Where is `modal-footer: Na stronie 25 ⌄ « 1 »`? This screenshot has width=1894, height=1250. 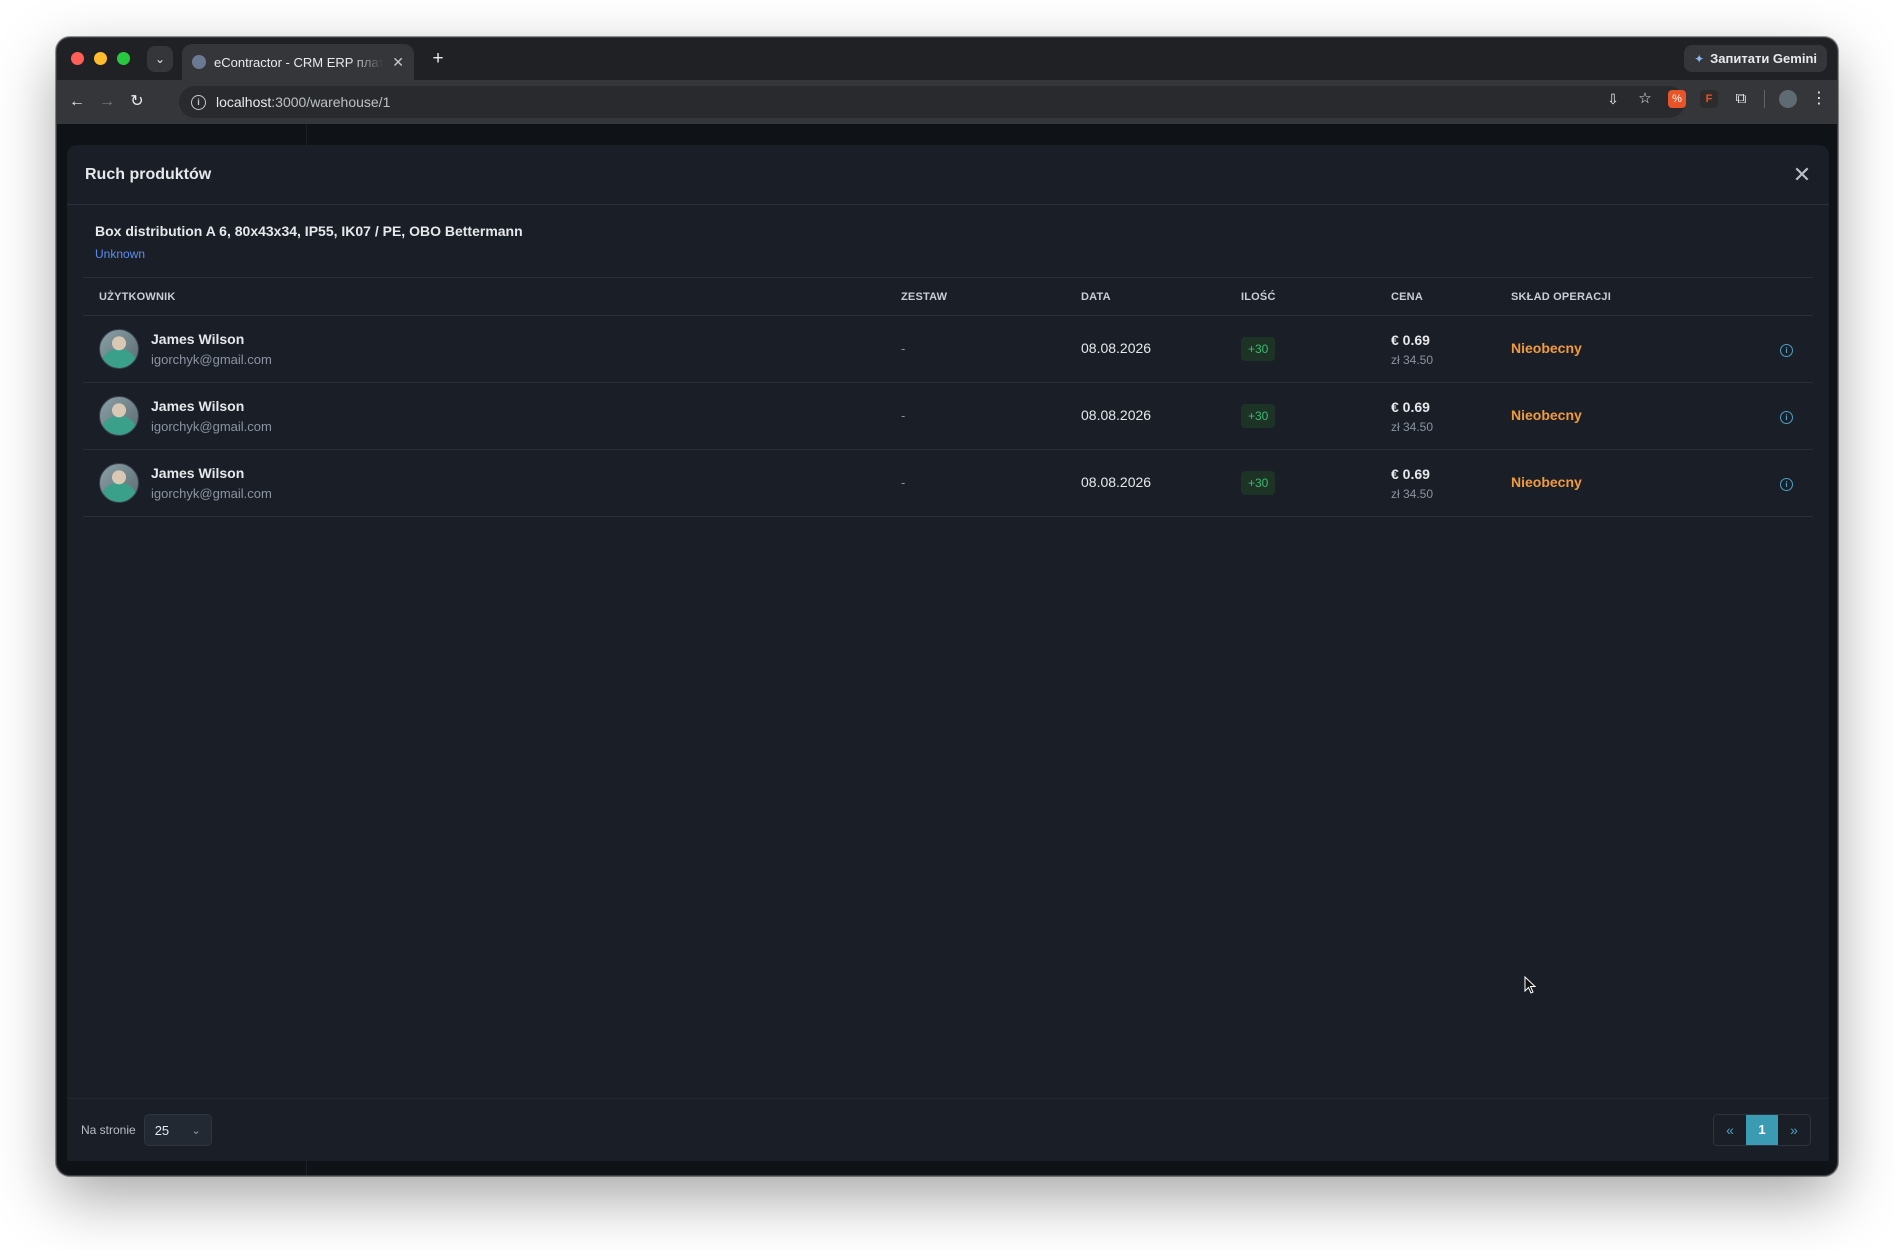
modal-footer: Na stronie 25 ⌄ « 1 » is located at coordinates (948, 1129).